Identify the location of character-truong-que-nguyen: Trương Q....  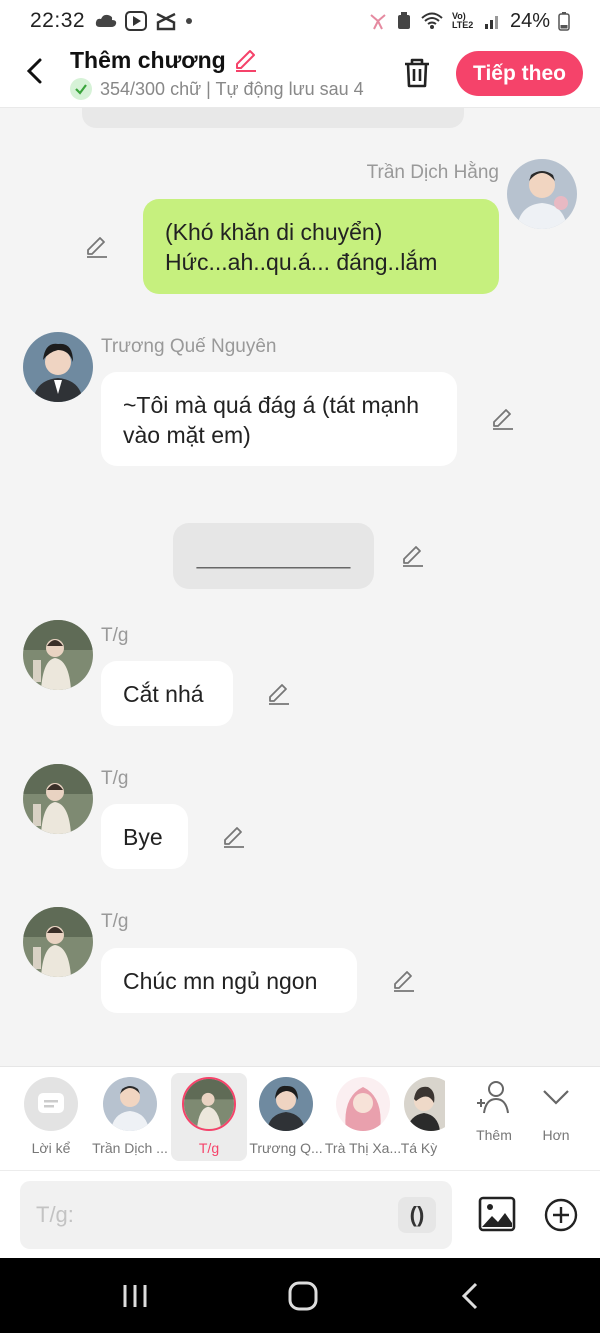
(286, 1117).